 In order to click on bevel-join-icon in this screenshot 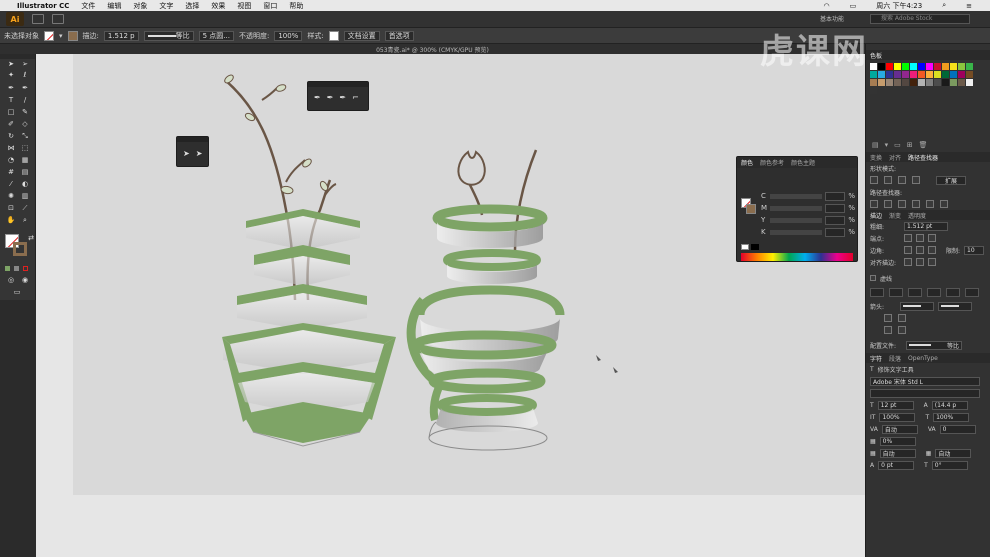, I will do `click(932, 250)`.